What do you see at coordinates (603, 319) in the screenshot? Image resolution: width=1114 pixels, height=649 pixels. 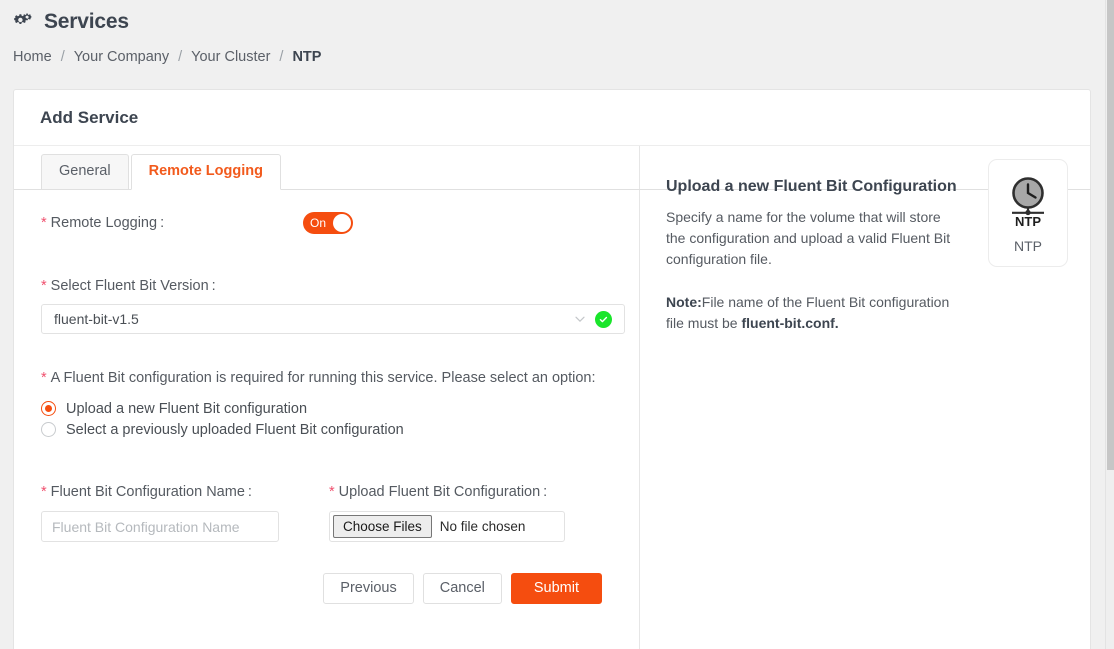 I see `valid-check-icon` at bounding box center [603, 319].